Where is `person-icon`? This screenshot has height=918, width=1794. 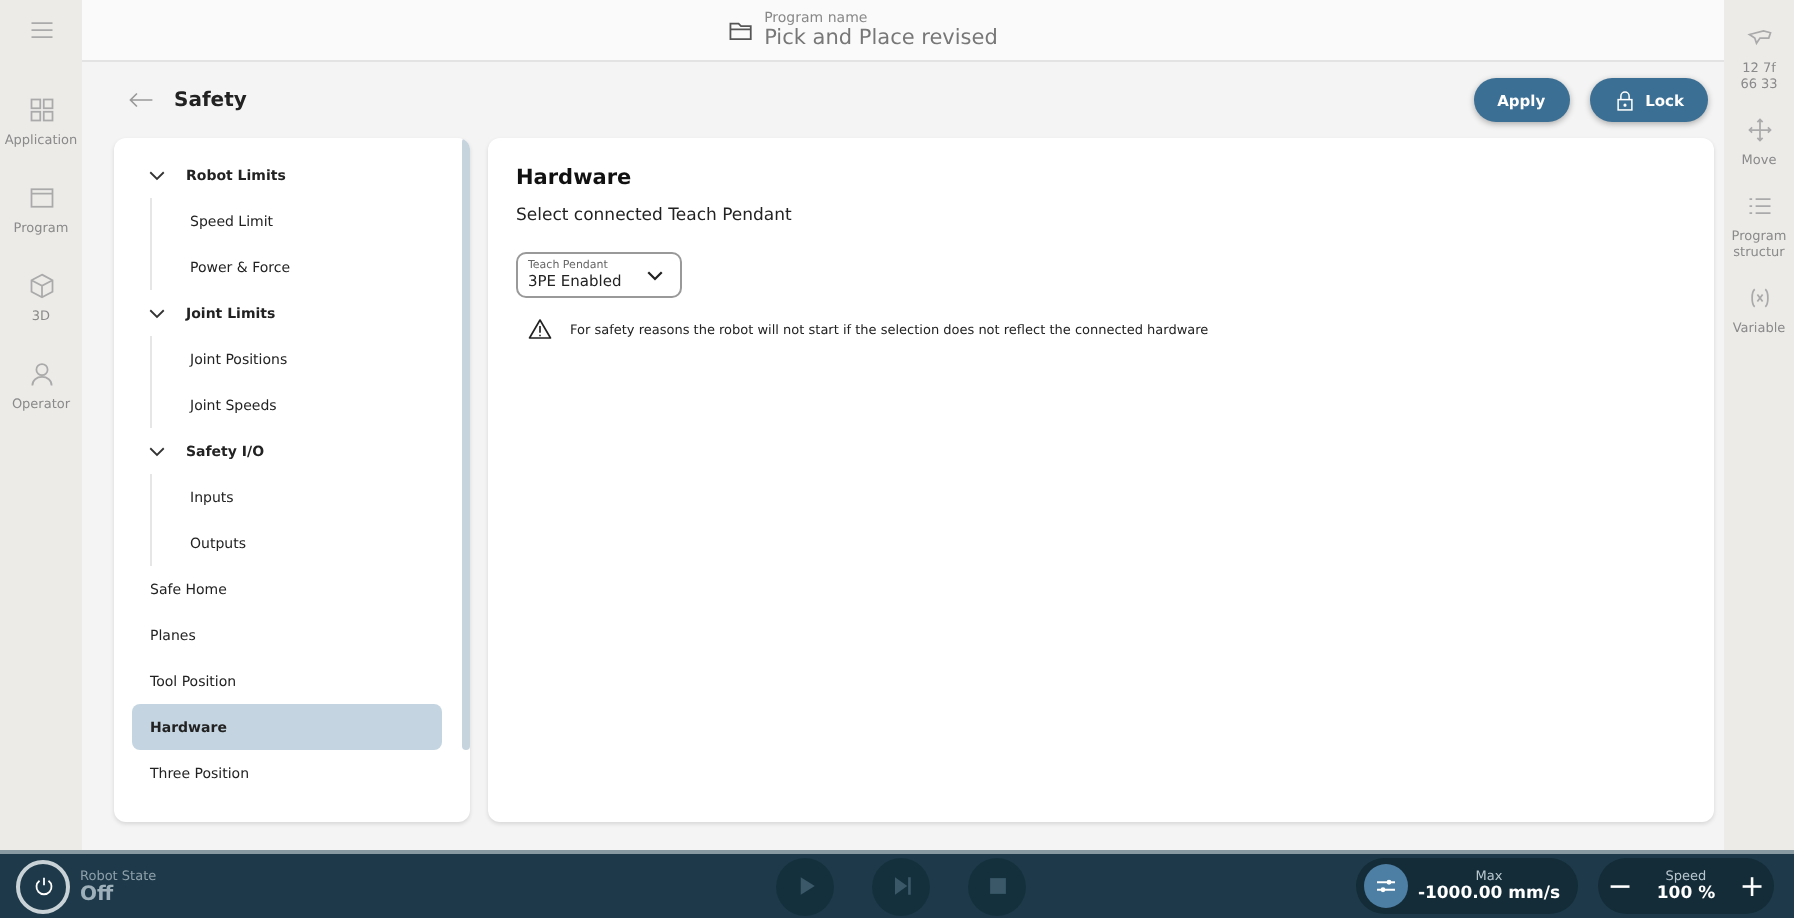
person-icon is located at coordinates (41, 374).